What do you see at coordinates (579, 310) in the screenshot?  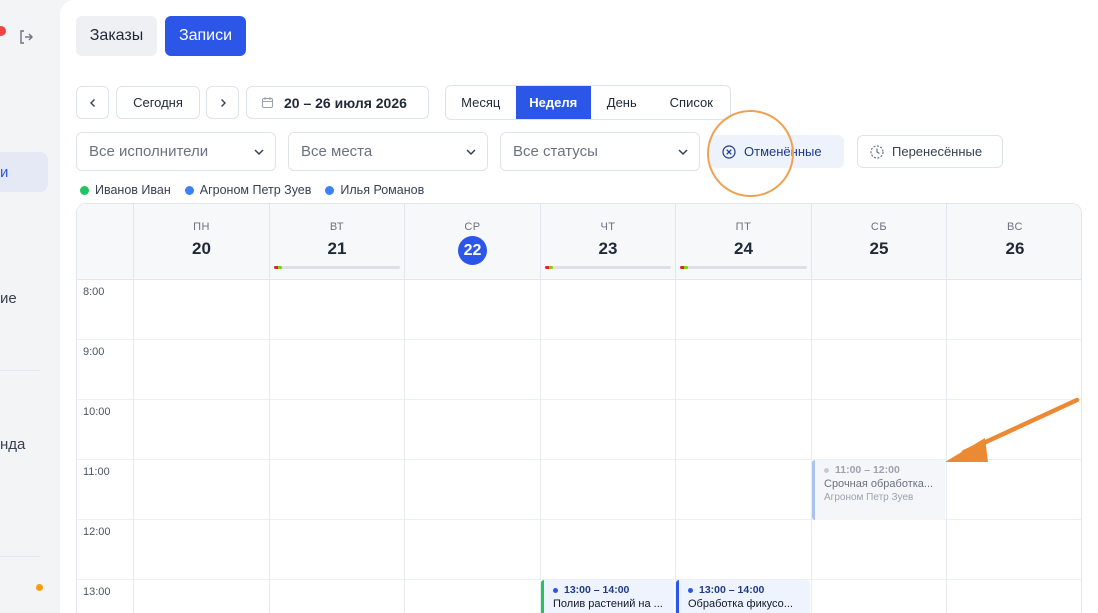 I see `time-slot-row: 8:00` at bounding box center [579, 310].